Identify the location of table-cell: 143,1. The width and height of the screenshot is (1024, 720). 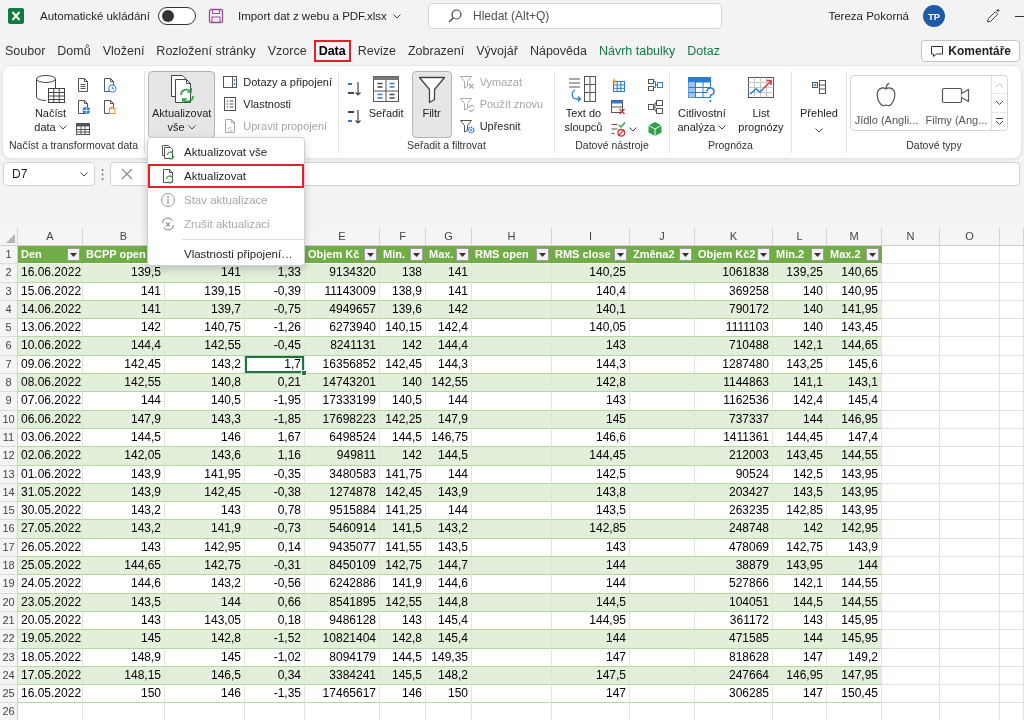
(854, 383).